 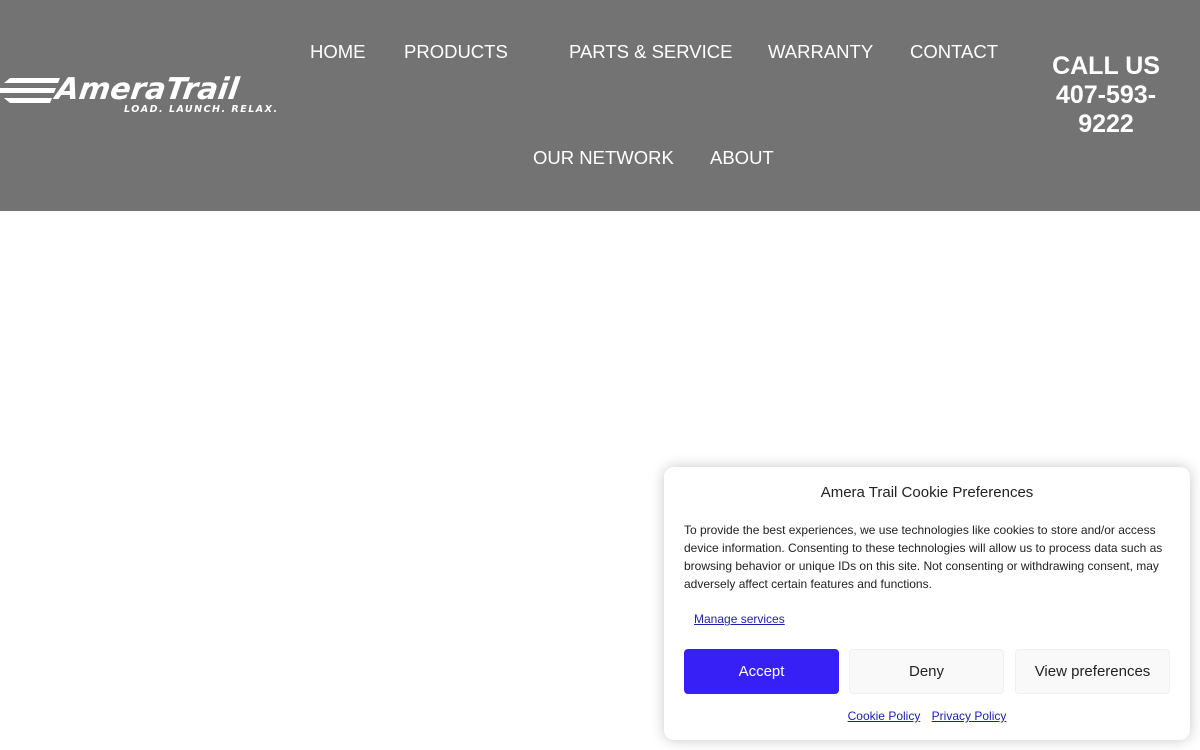 I want to click on cookie-dialog-title: Amera Trail Cookie Preferences, so click(x=927, y=492).